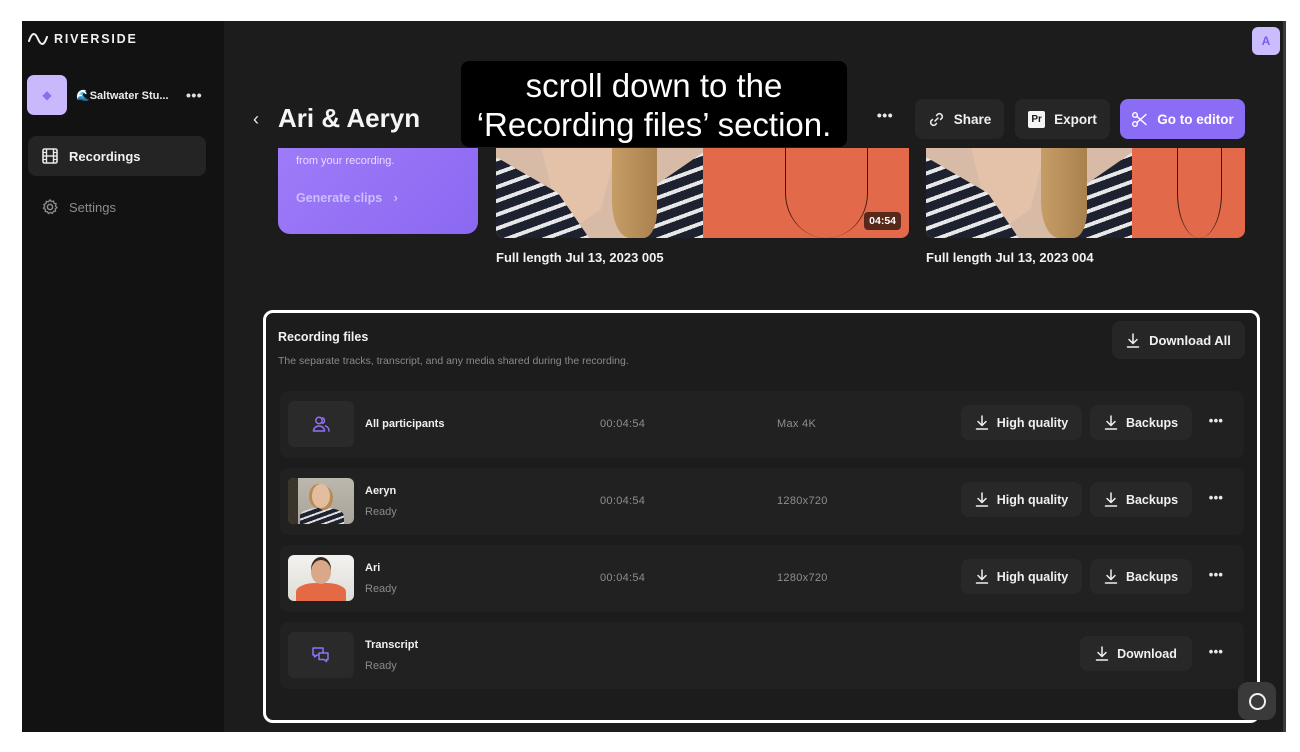  Describe the element at coordinates (50, 156) in the screenshot. I see `film-icon` at that location.